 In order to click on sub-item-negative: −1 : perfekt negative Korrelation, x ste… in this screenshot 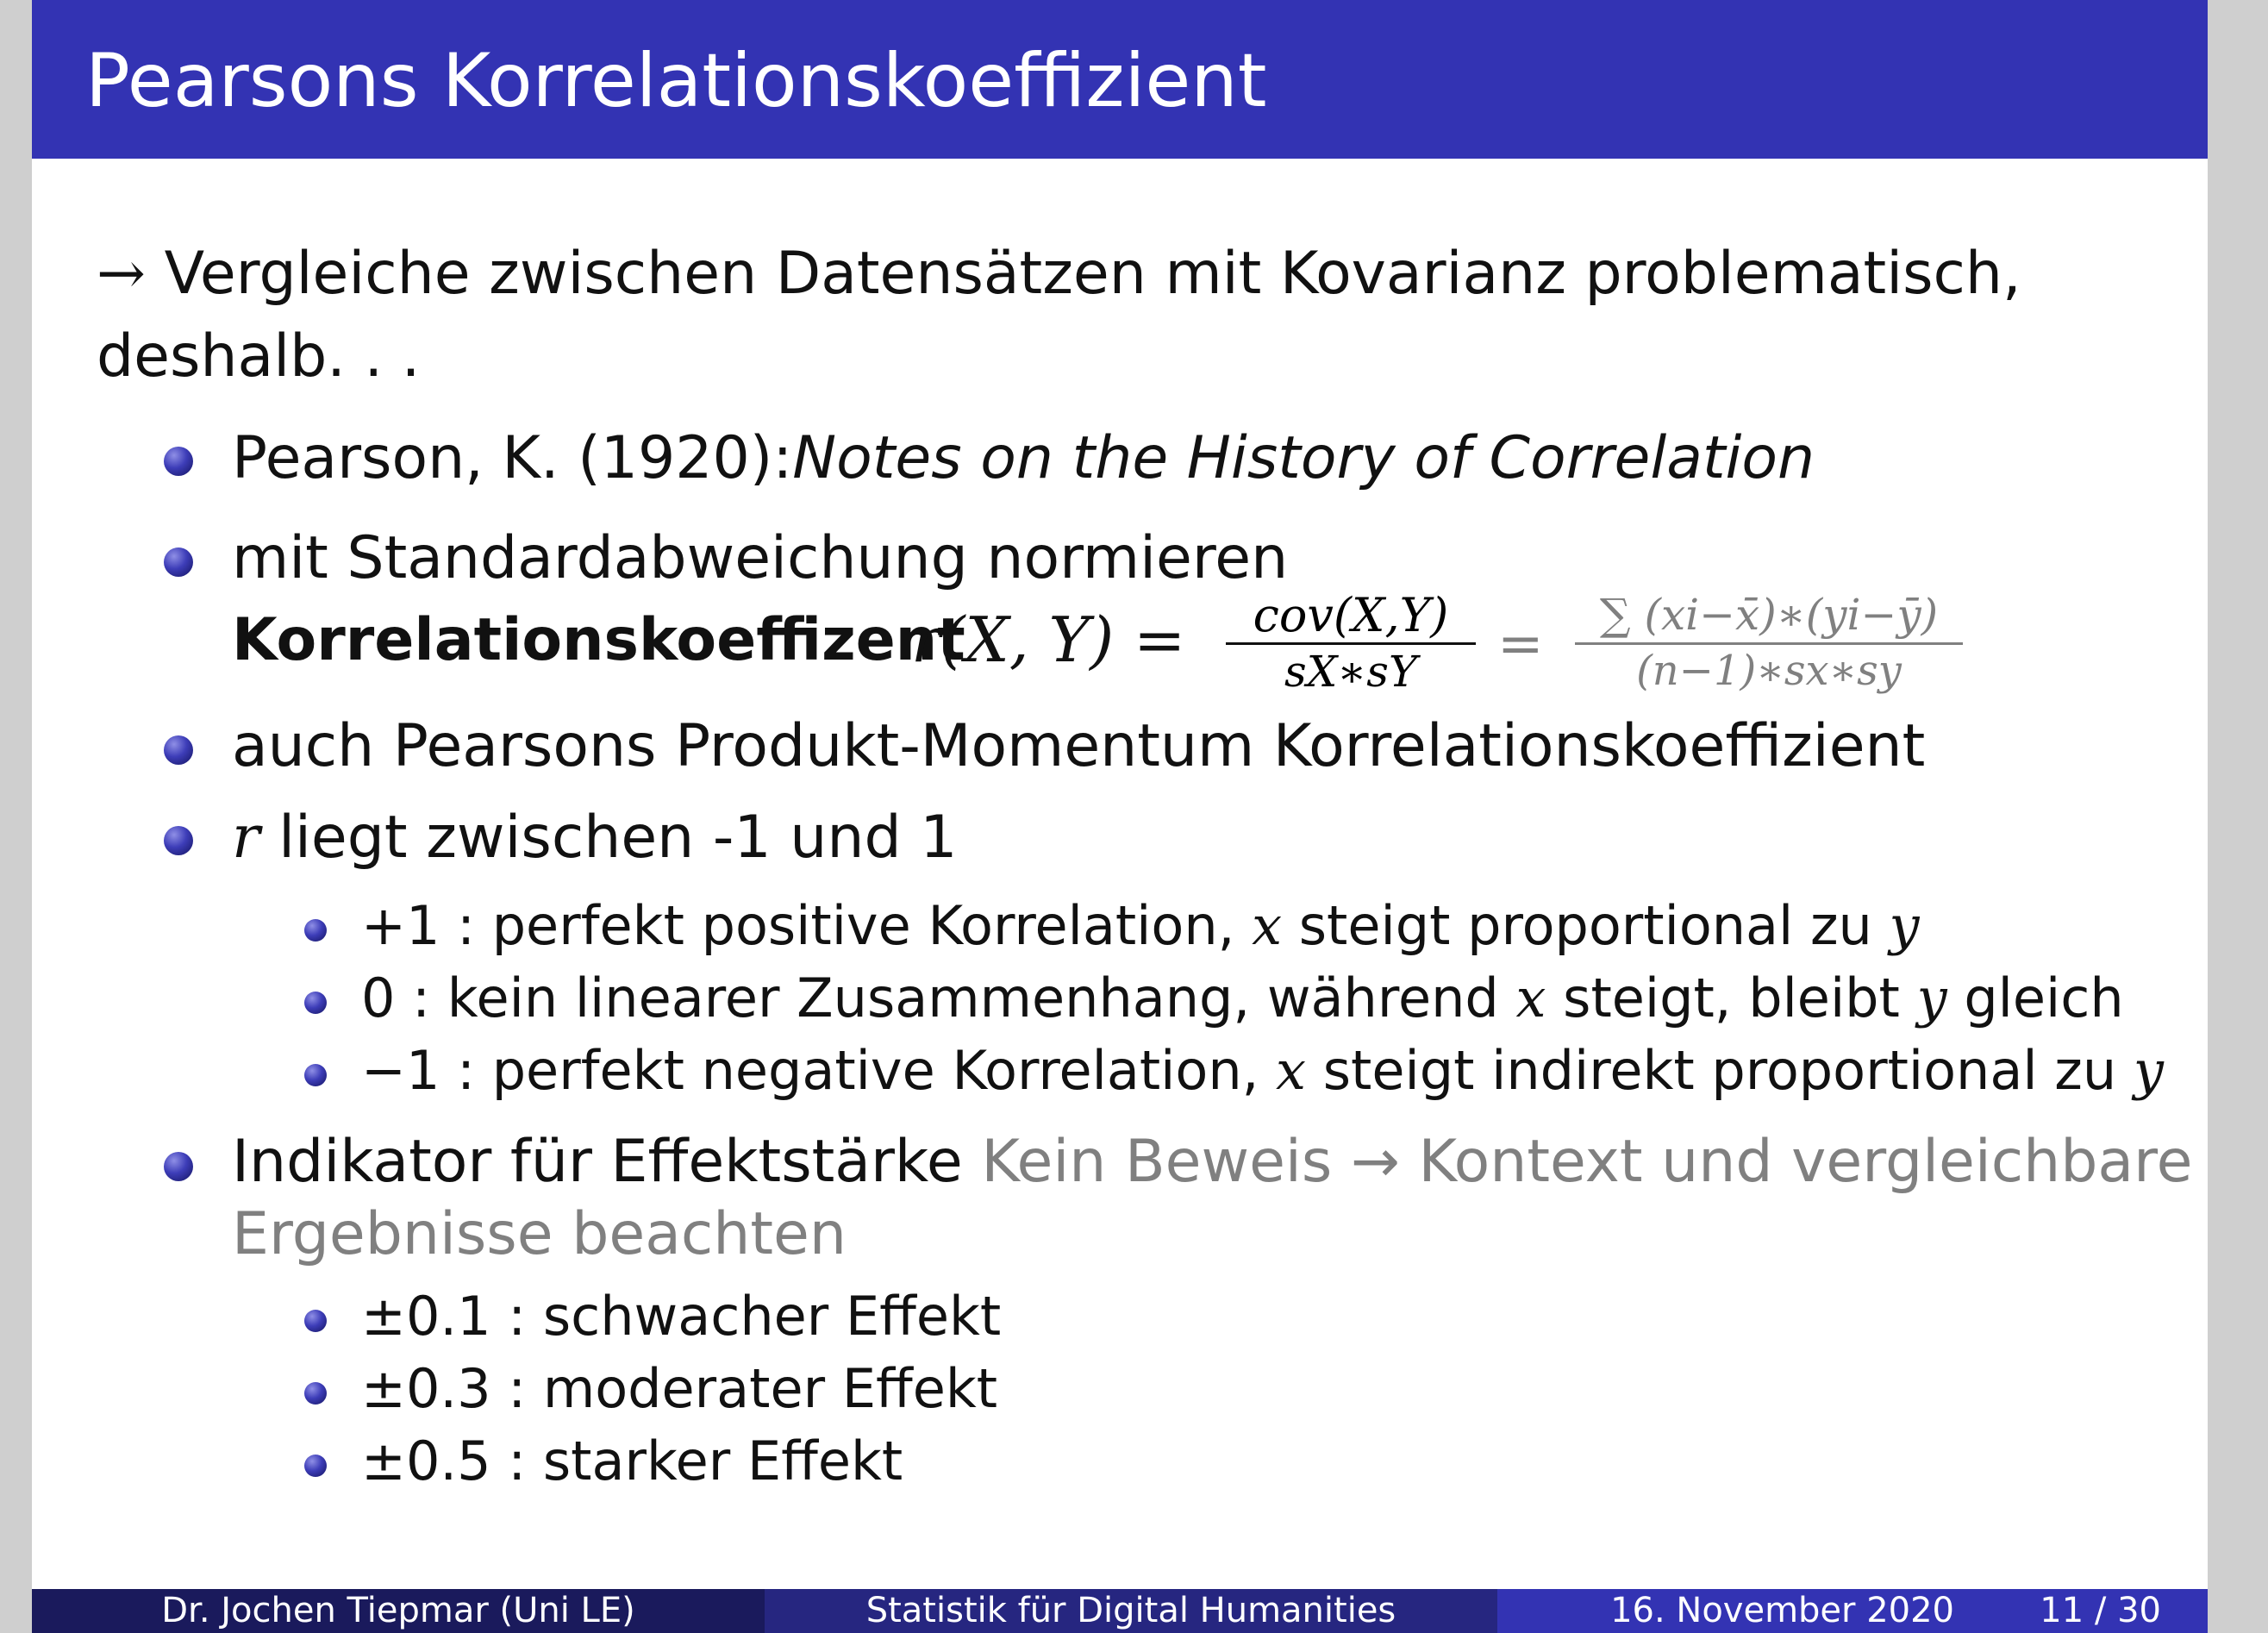, I will do `click(1262, 1070)`.